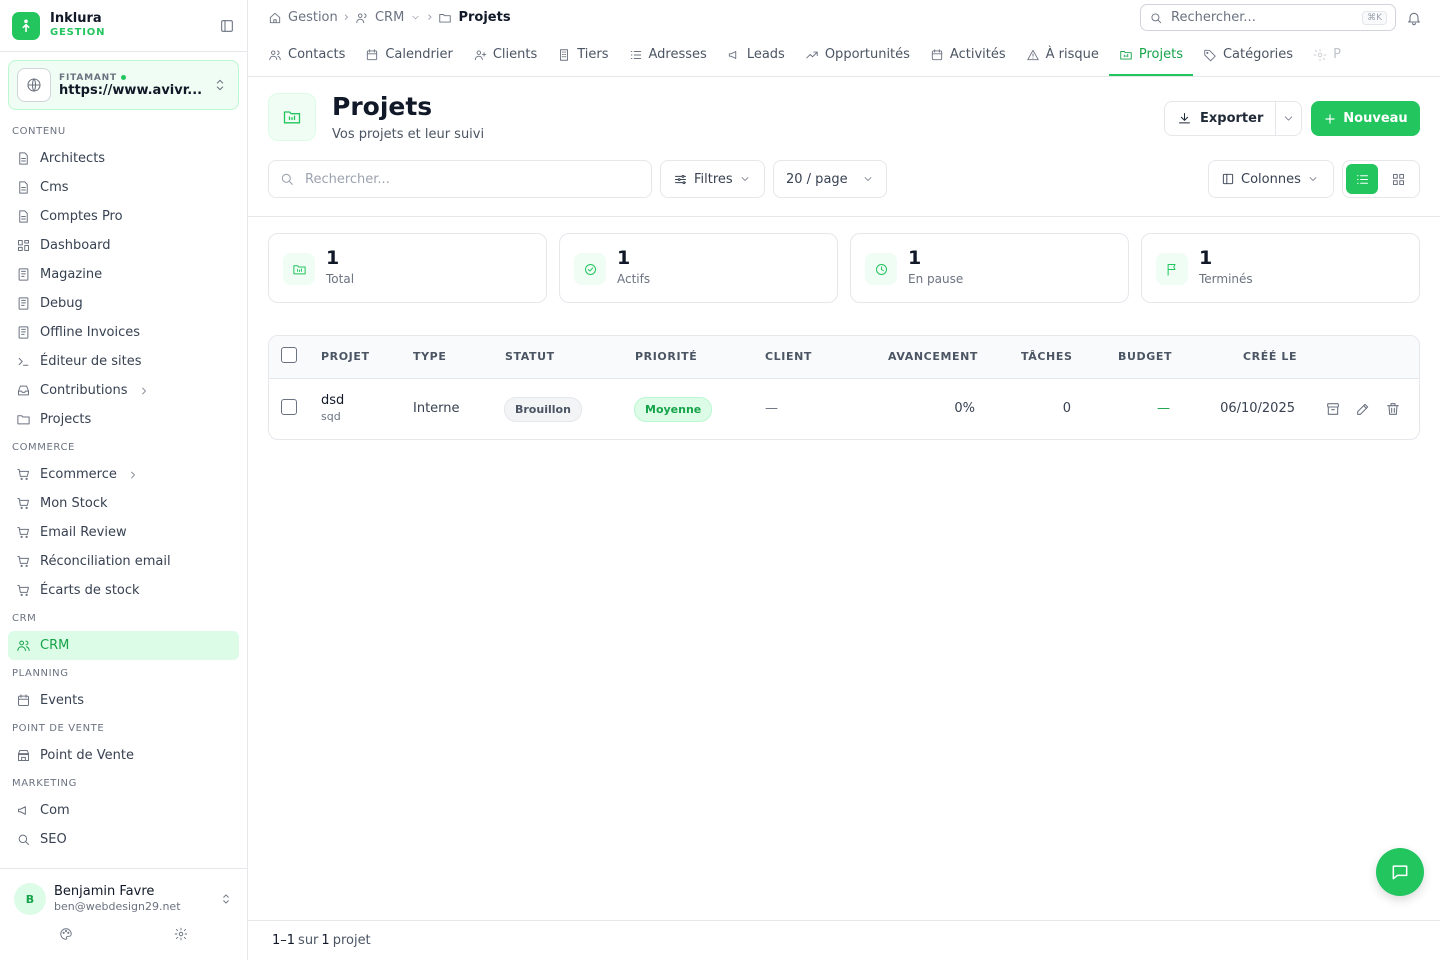 The image size is (1440, 960). What do you see at coordinates (23, 532) in the screenshot?
I see `cart-icon` at bounding box center [23, 532].